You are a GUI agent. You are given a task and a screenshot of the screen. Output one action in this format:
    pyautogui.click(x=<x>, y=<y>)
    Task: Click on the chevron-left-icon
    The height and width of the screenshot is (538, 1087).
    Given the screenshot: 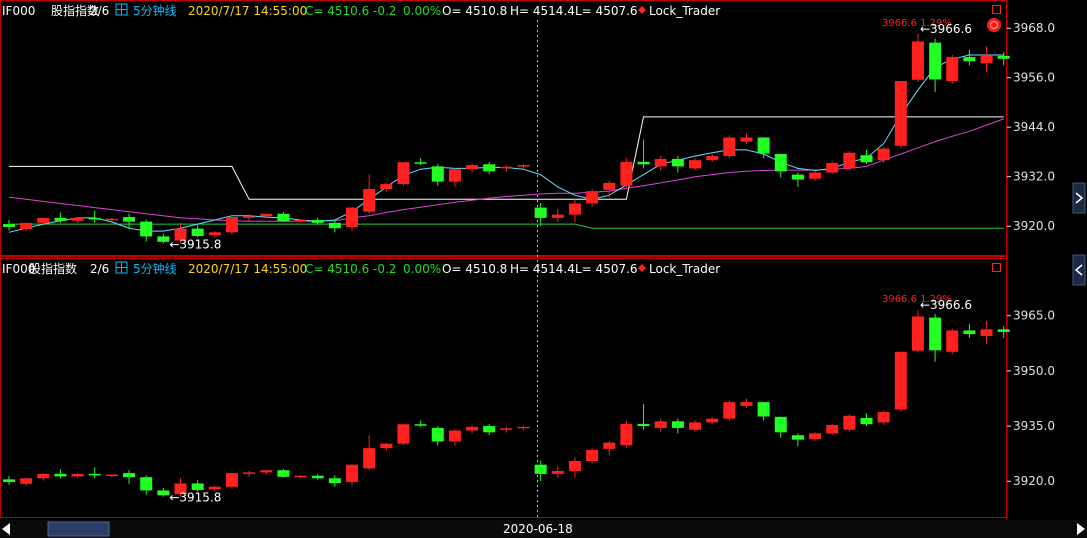 What is the action you would take?
    pyautogui.click(x=1079, y=270)
    